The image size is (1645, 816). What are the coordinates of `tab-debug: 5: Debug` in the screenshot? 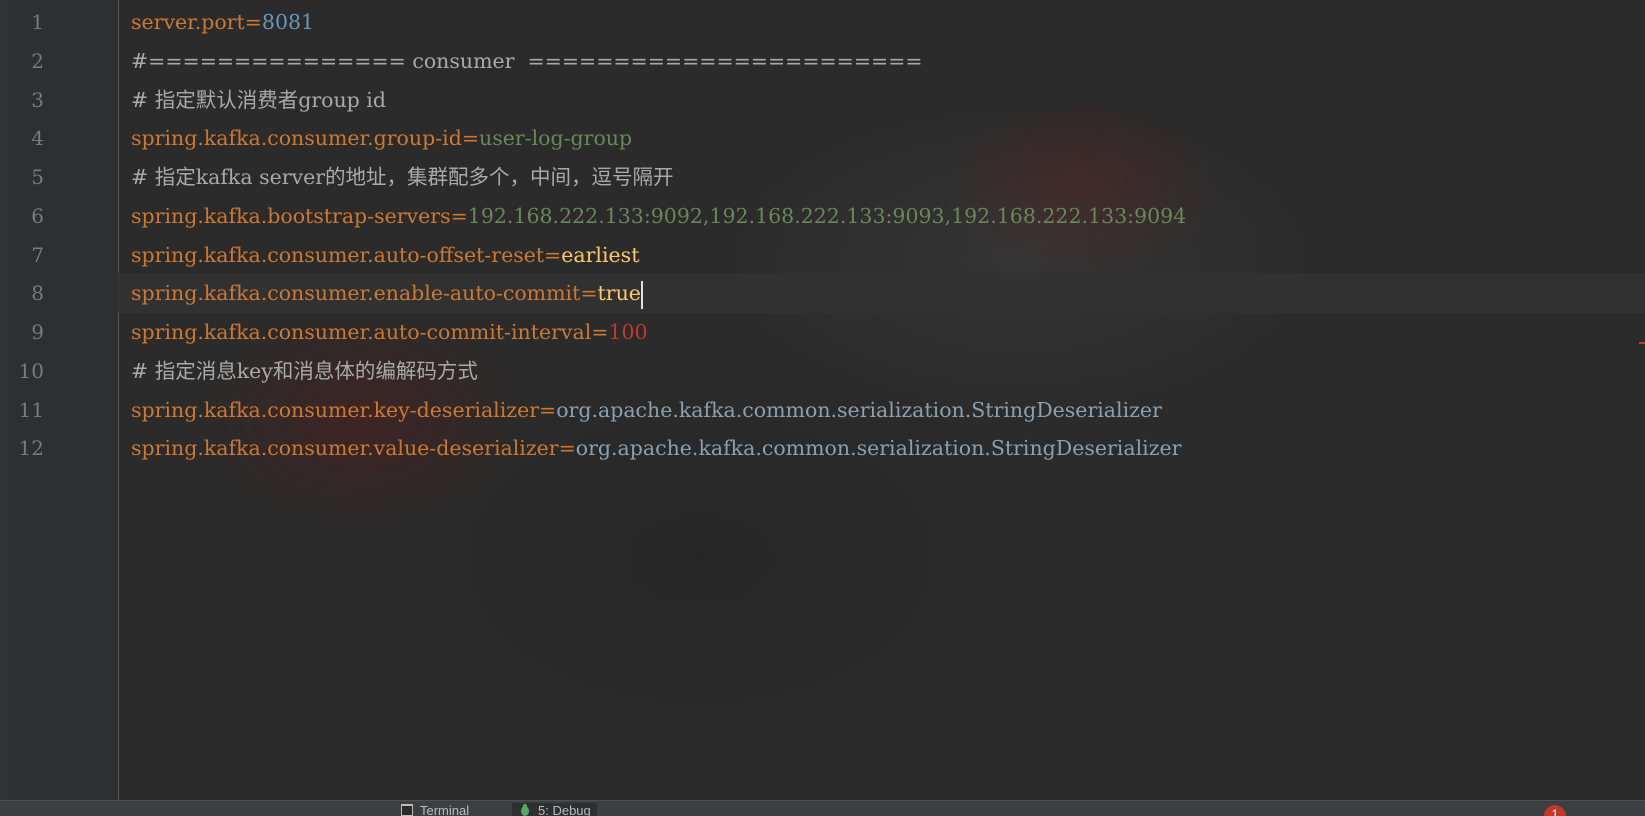 It's located at (554, 809).